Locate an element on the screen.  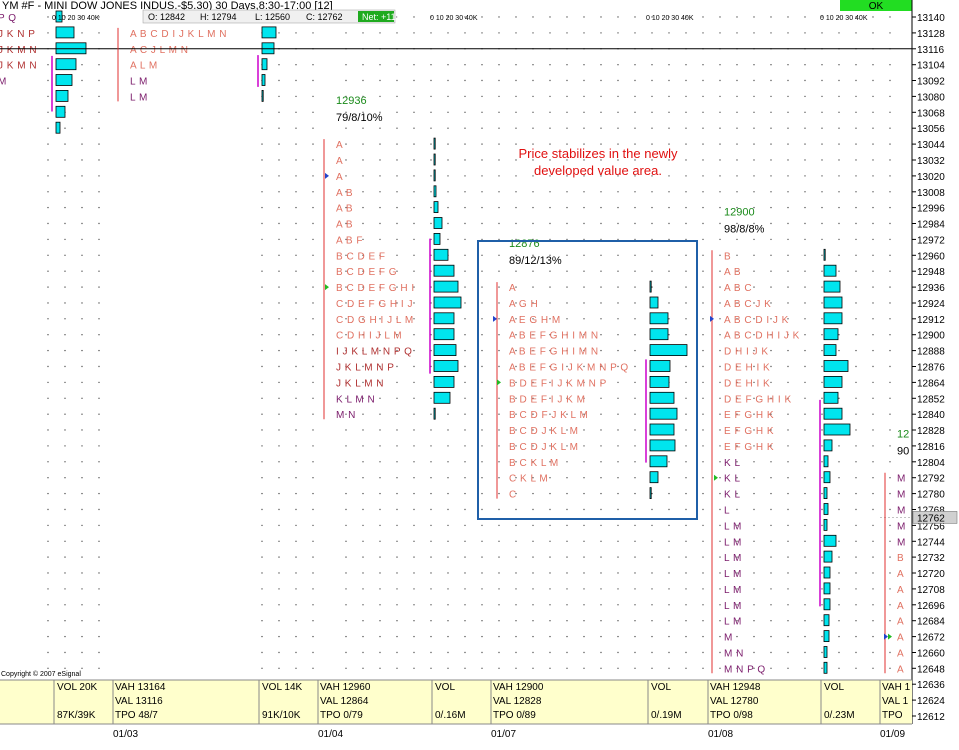
footer-tpo: TPO 0/89 is located at coordinates (514, 715).